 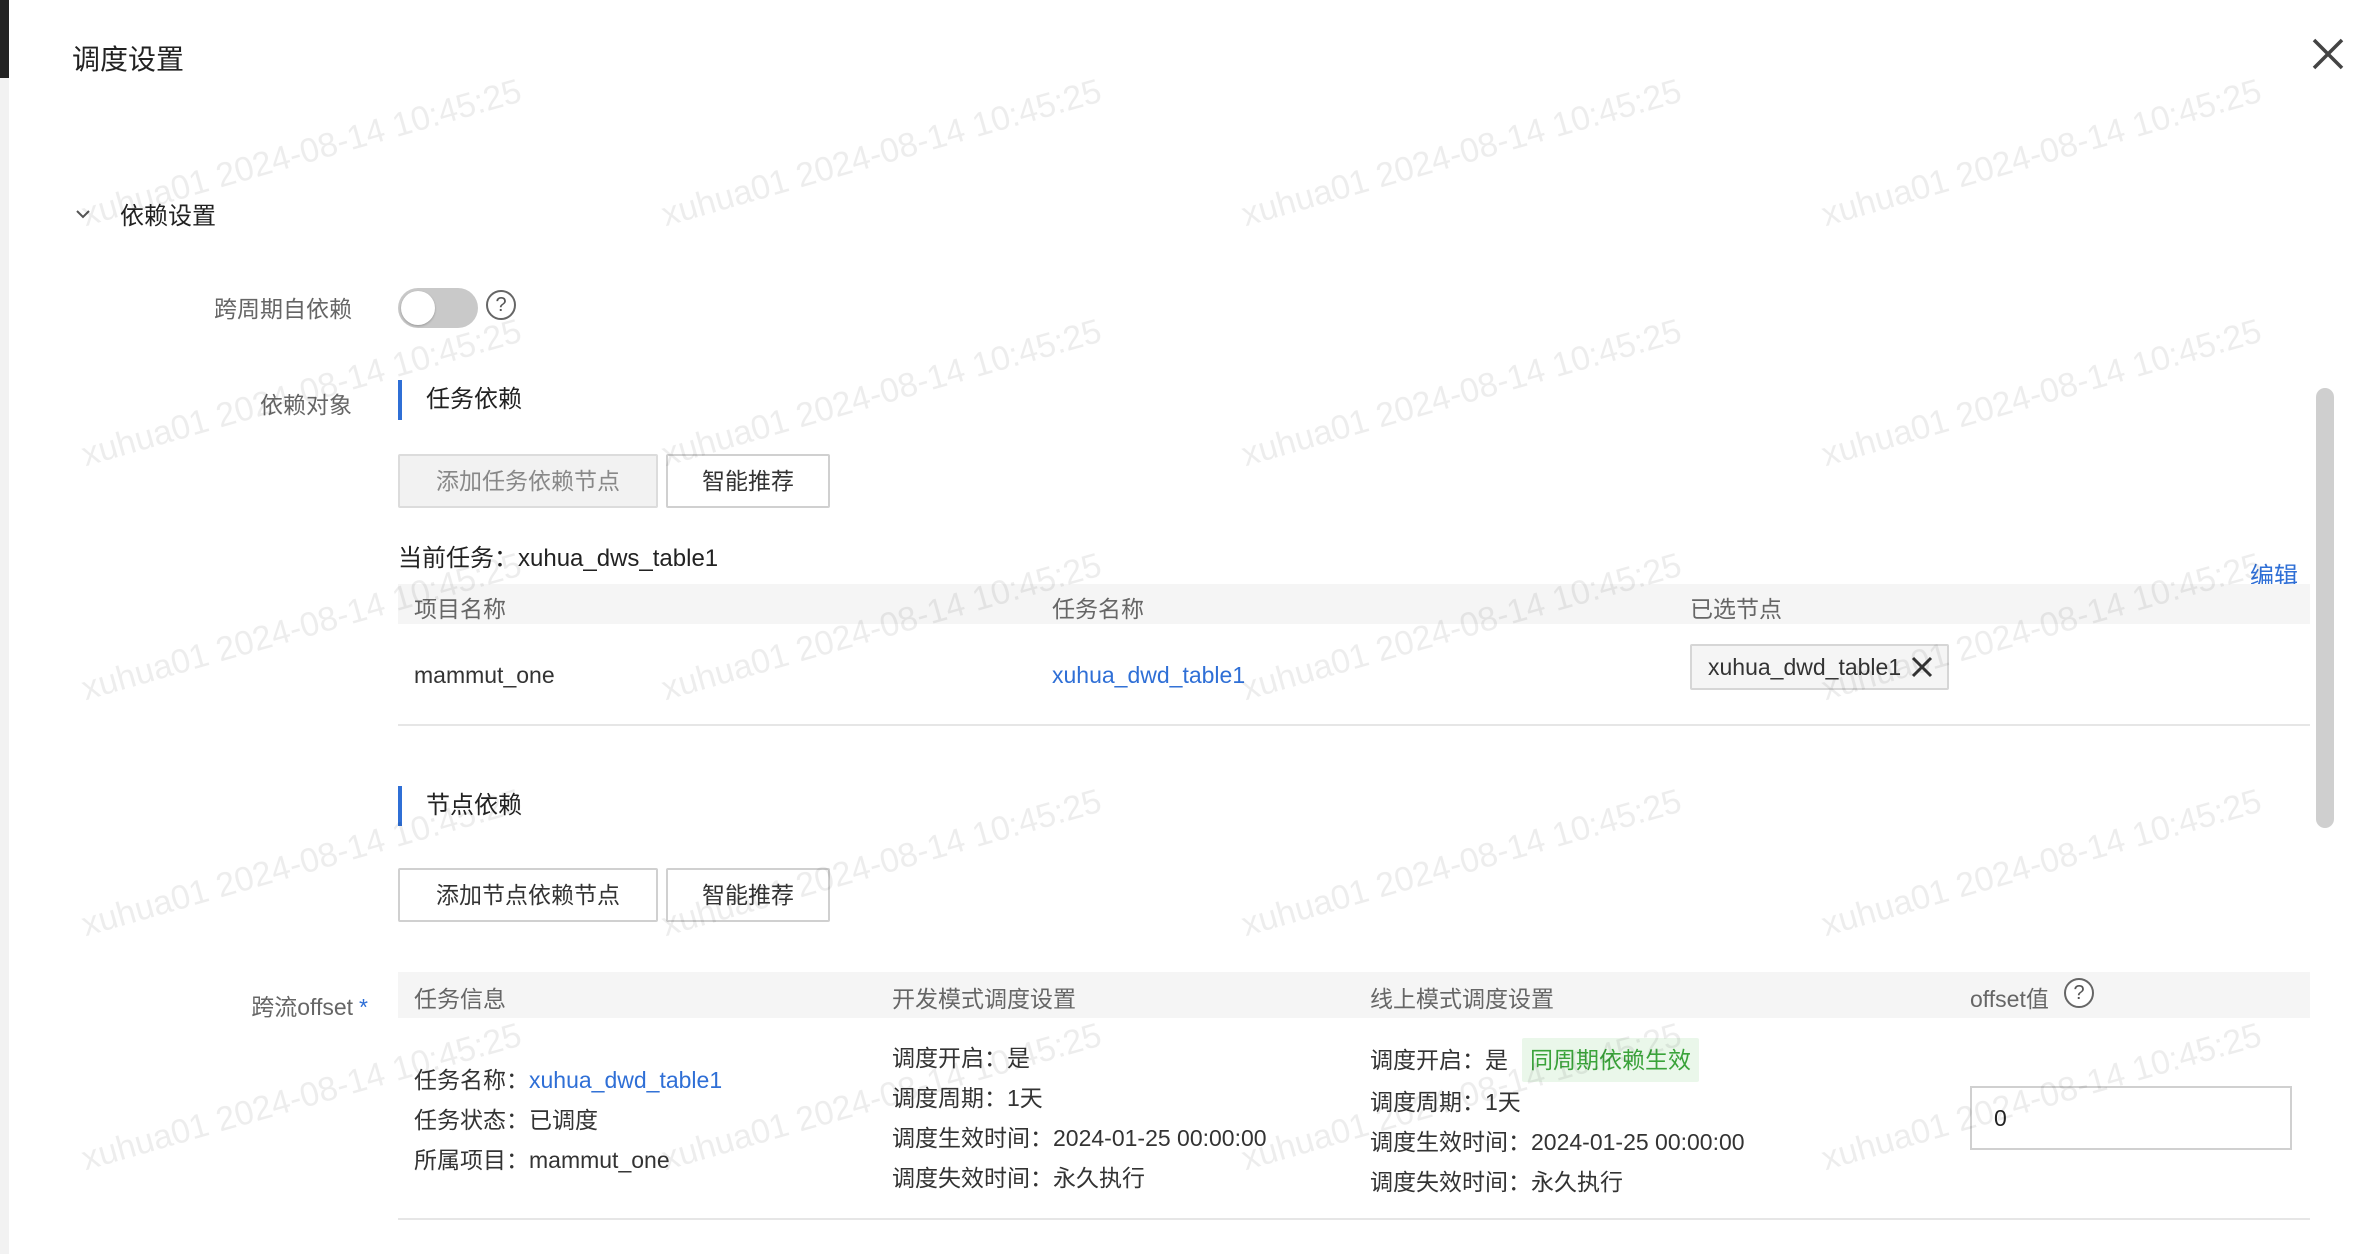 I want to click on selected-node-chip: xuhua_dwd_table1, so click(x=1820, y=667).